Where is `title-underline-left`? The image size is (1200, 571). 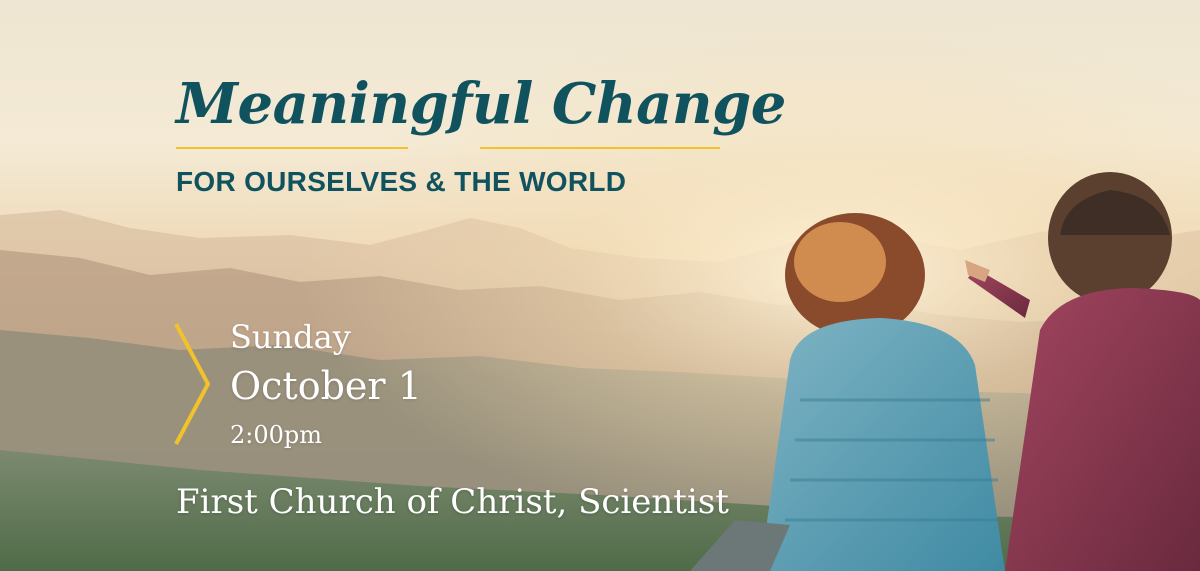 title-underline-left is located at coordinates (292, 148).